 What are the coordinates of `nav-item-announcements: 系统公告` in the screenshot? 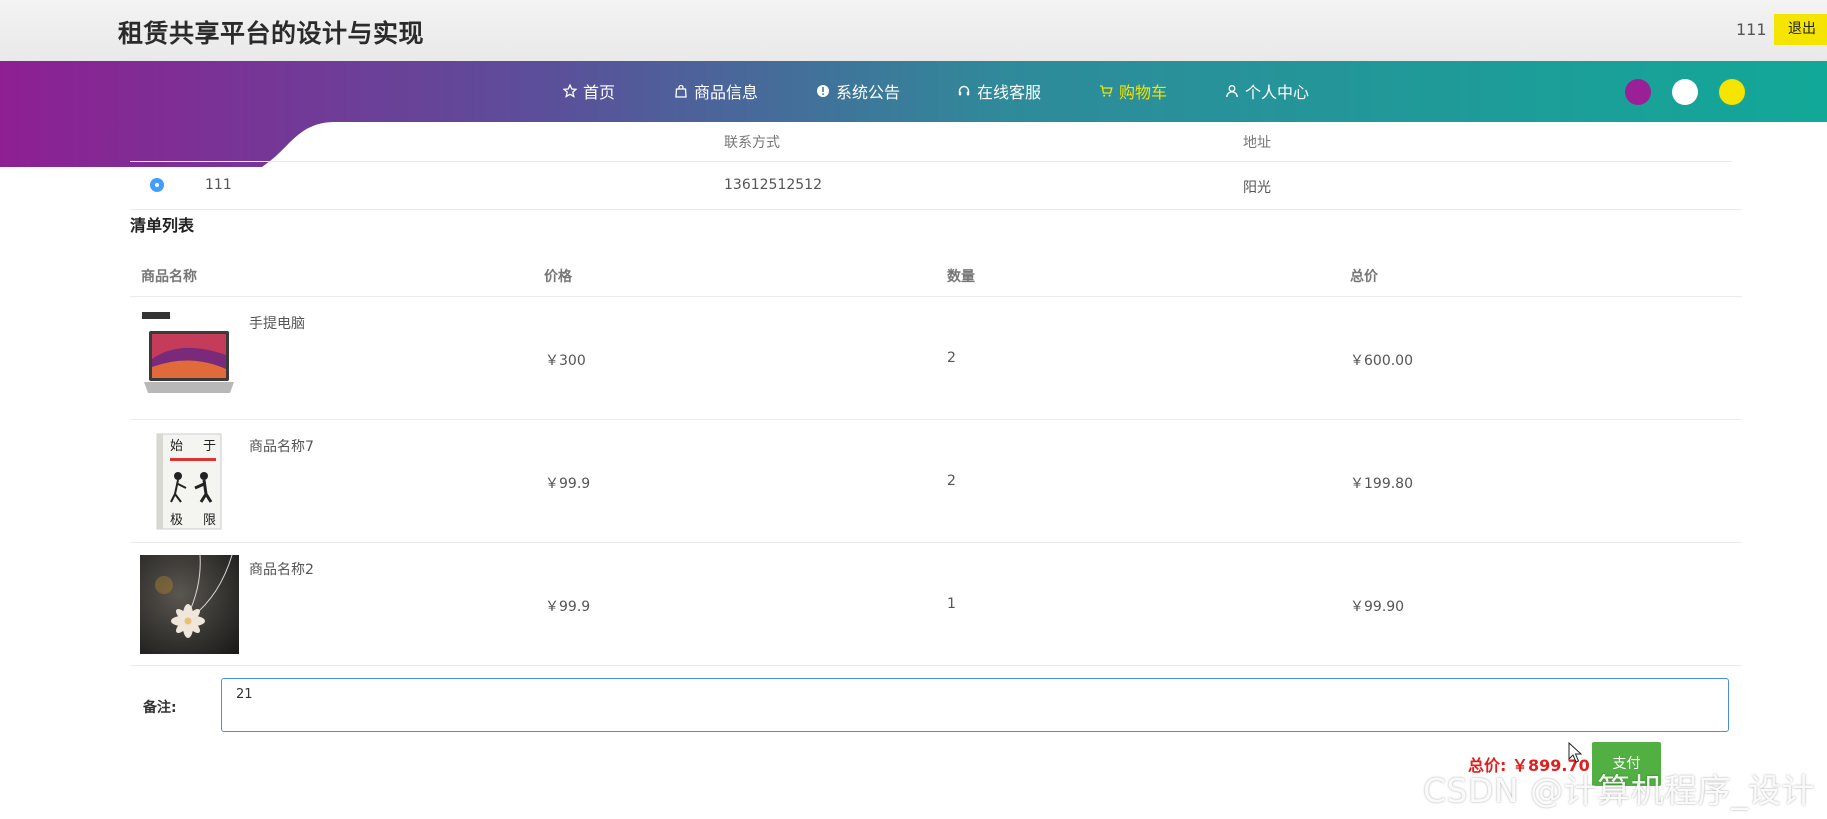 It's located at (858, 91).